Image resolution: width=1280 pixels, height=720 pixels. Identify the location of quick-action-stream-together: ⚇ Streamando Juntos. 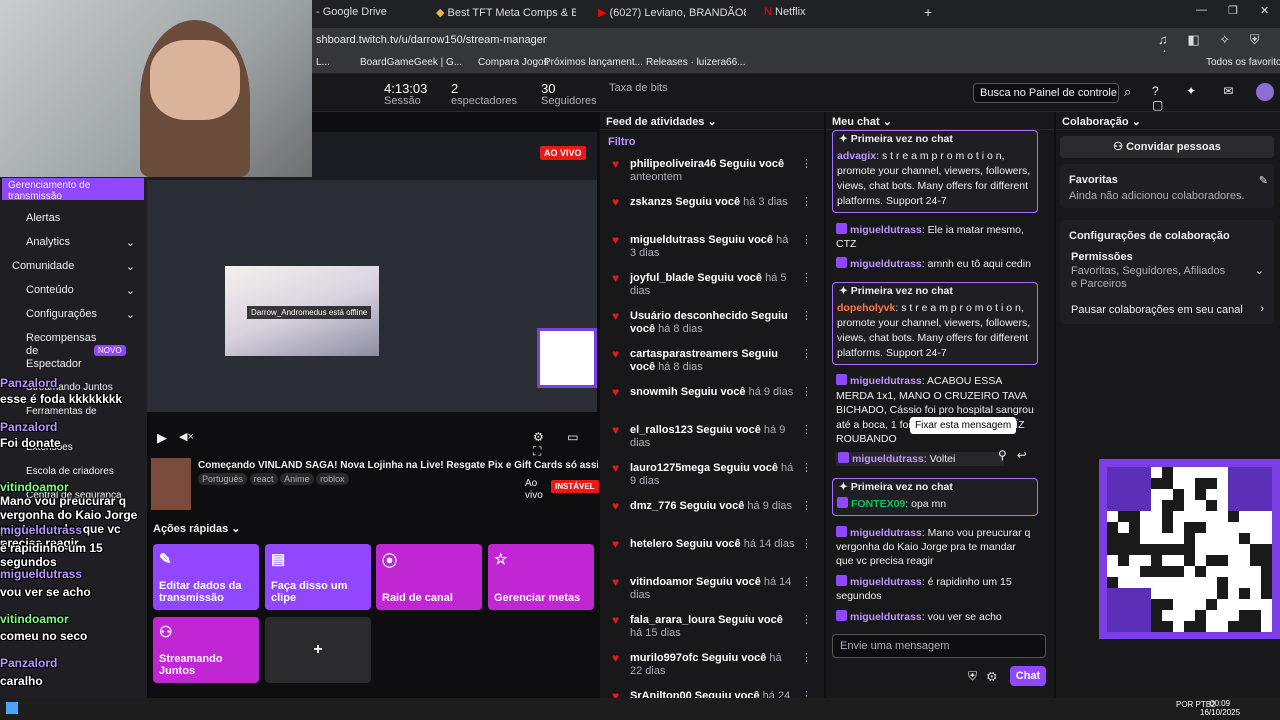
(206, 650).